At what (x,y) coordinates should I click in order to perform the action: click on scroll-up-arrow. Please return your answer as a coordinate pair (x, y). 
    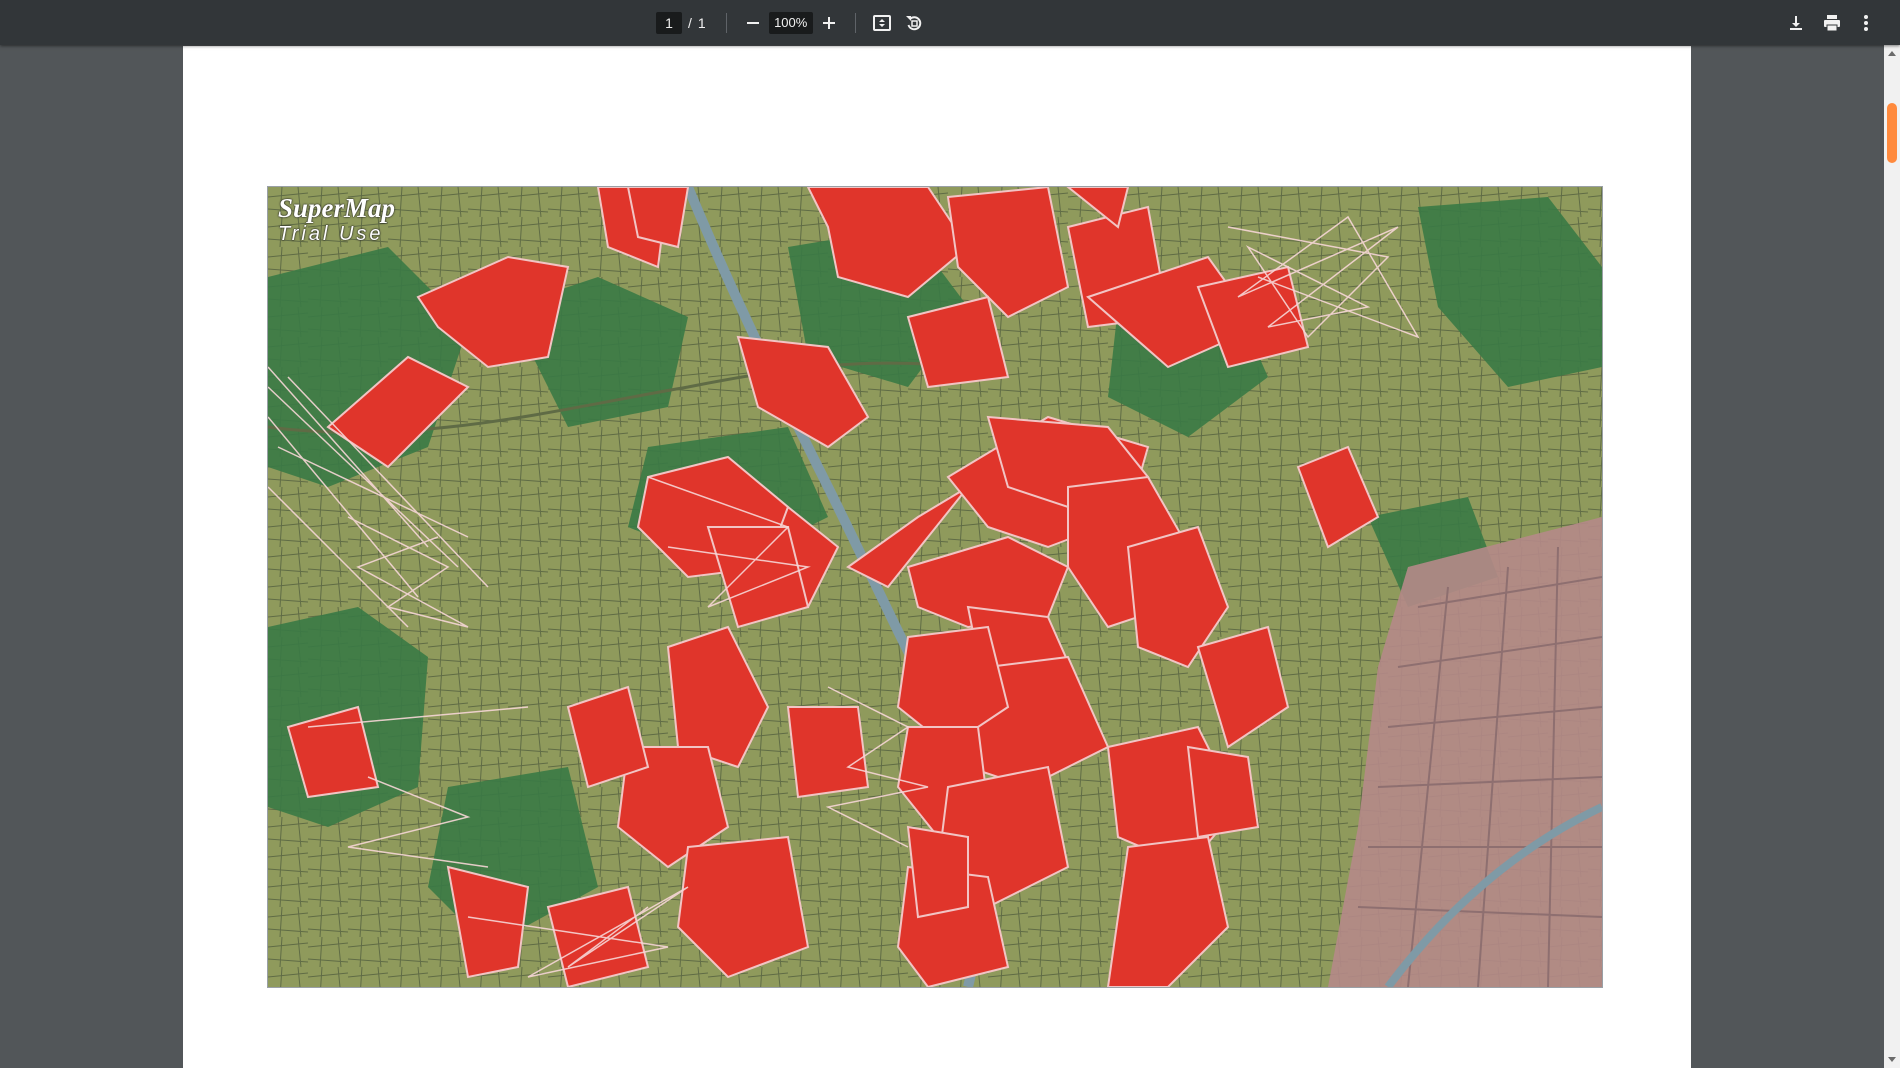
    Looking at the image, I should click on (1892, 53).